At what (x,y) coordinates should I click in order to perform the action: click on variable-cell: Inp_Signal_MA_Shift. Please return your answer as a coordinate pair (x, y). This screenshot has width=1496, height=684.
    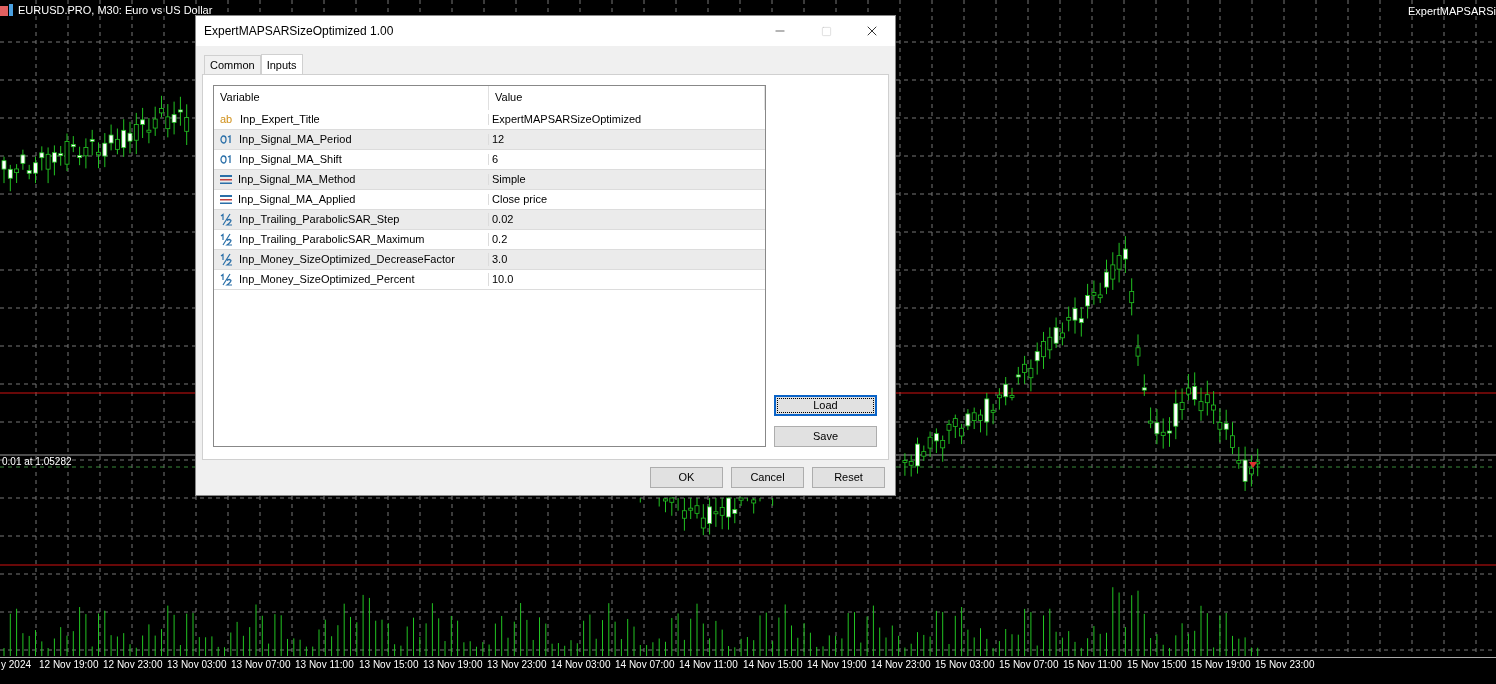
    Looking at the image, I should click on (290, 159).